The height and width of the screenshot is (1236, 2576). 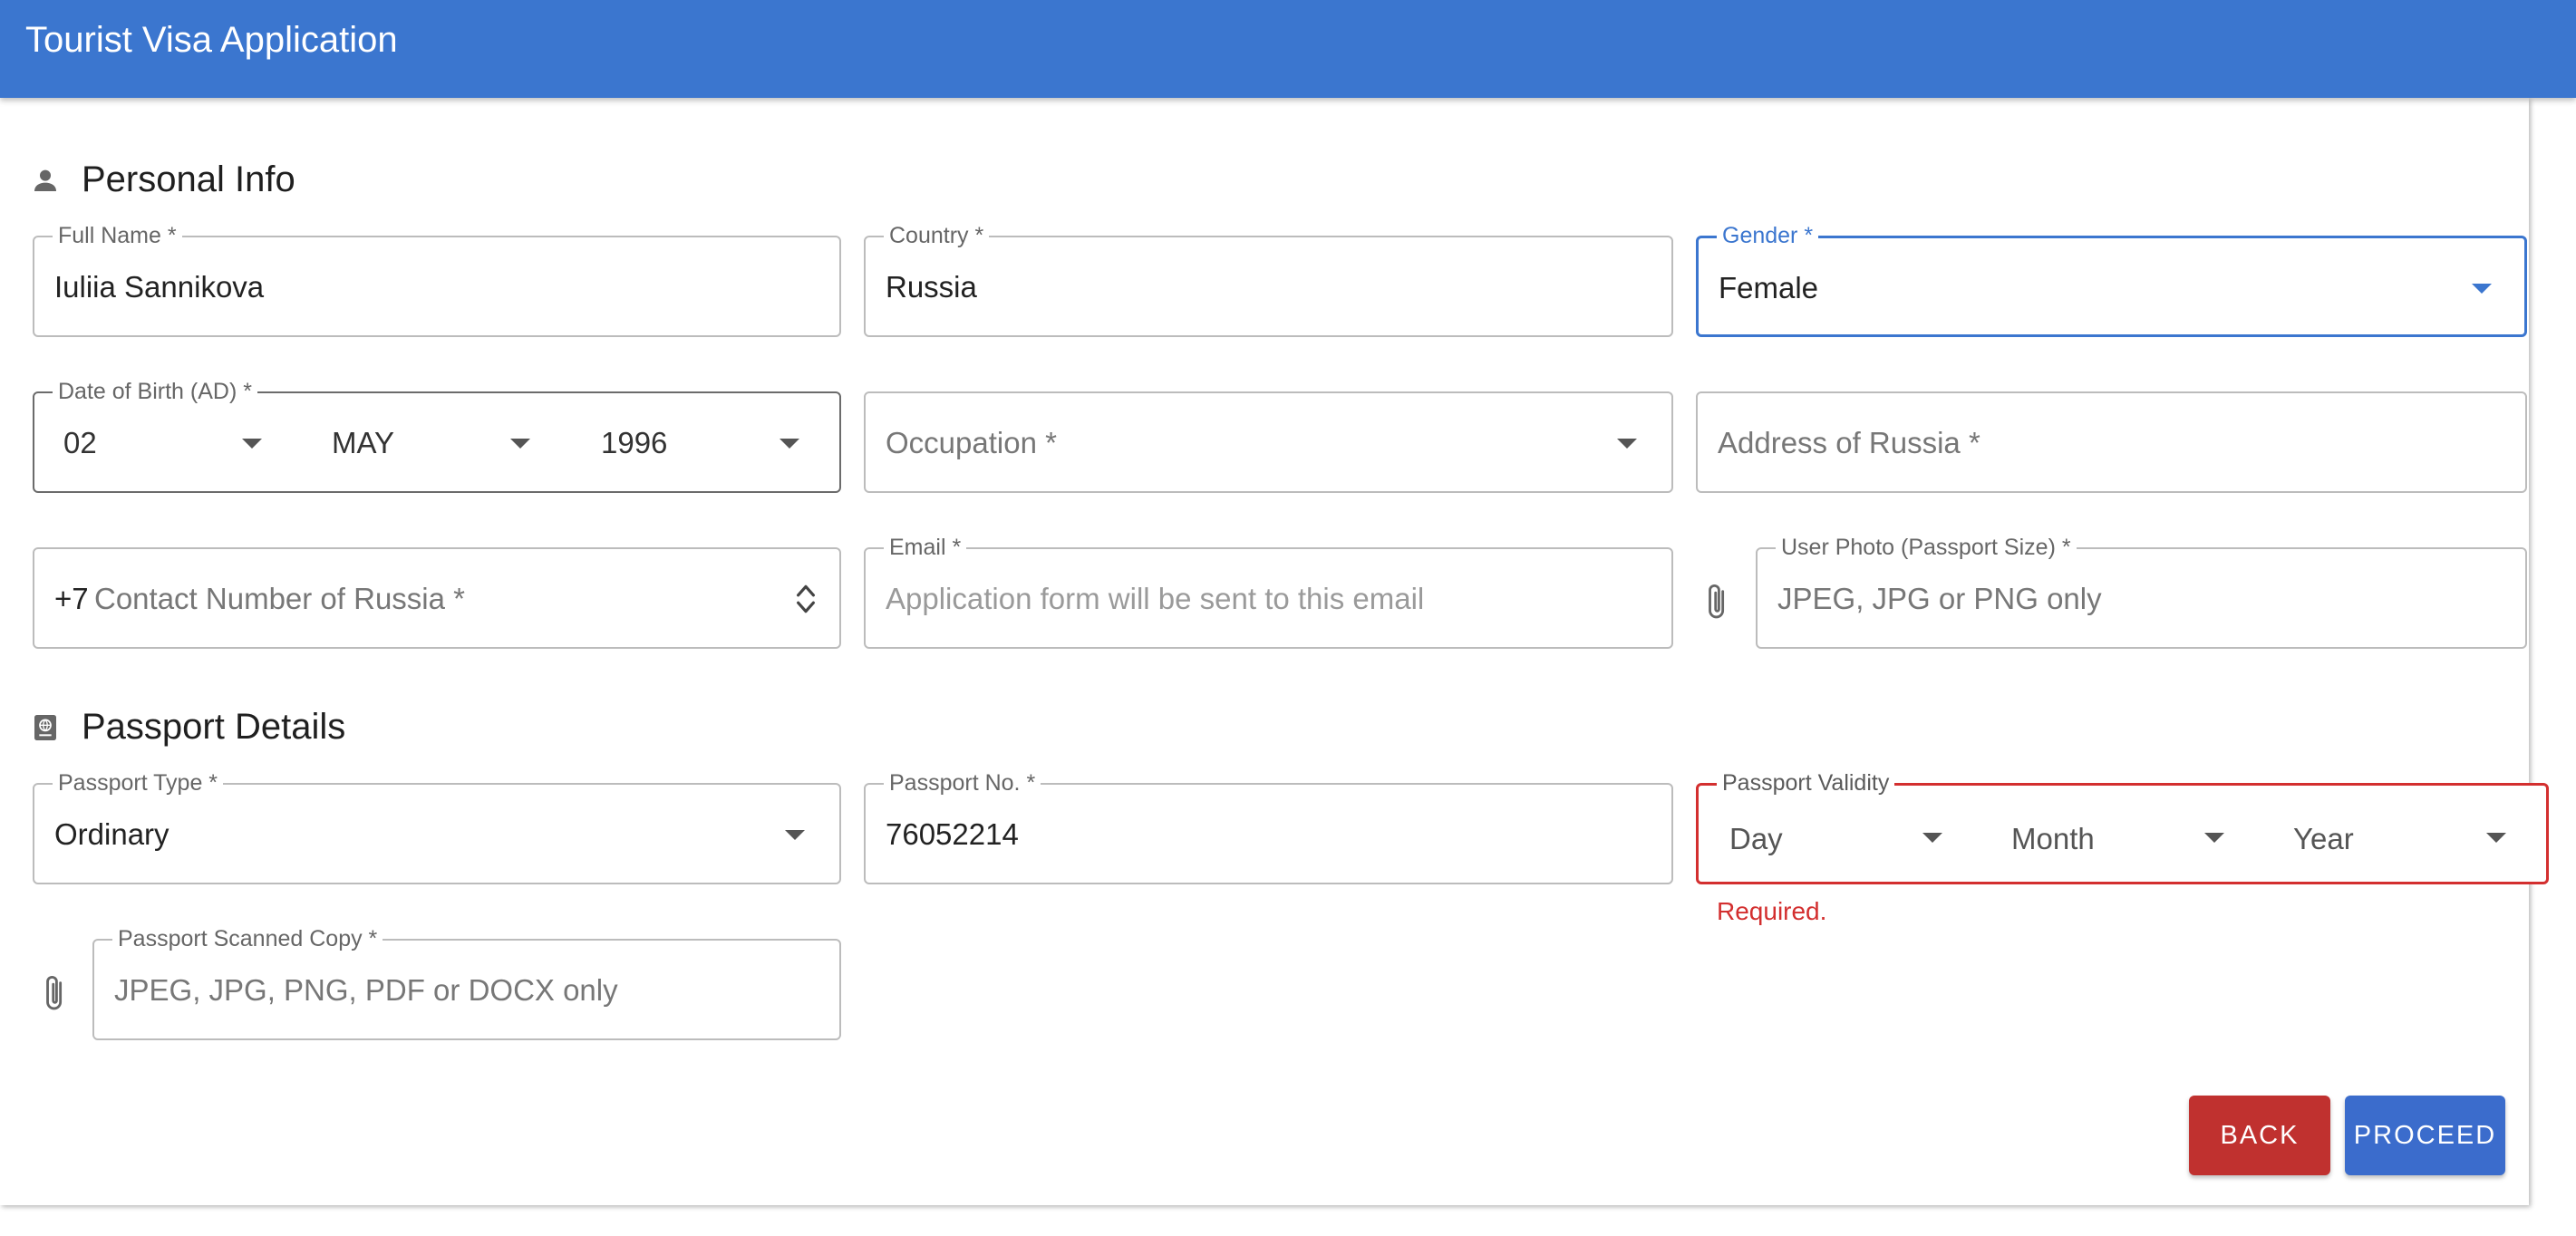 I want to click on country-label: Country *, so click(x=937, y=235).